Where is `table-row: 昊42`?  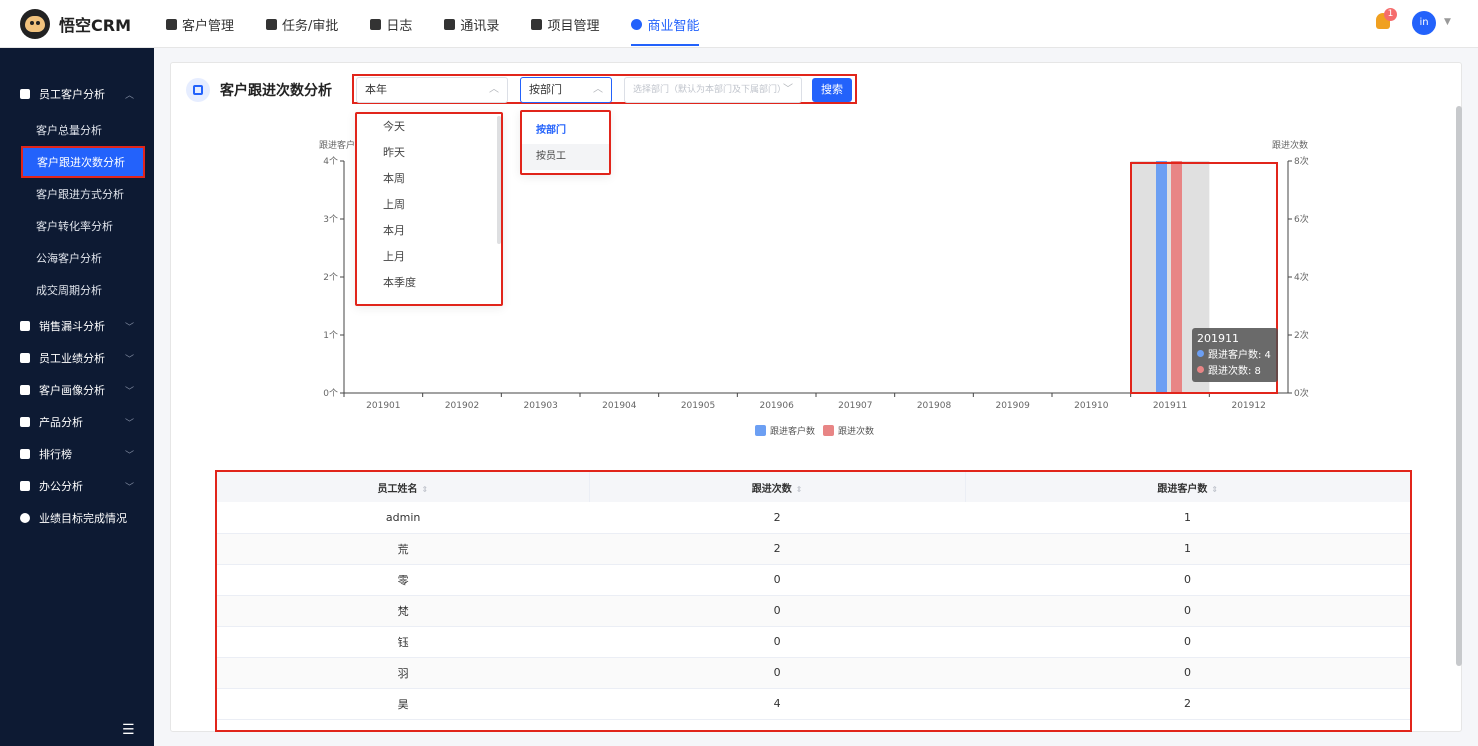
table-row: 昊42 is located at coordinates (813, 704).